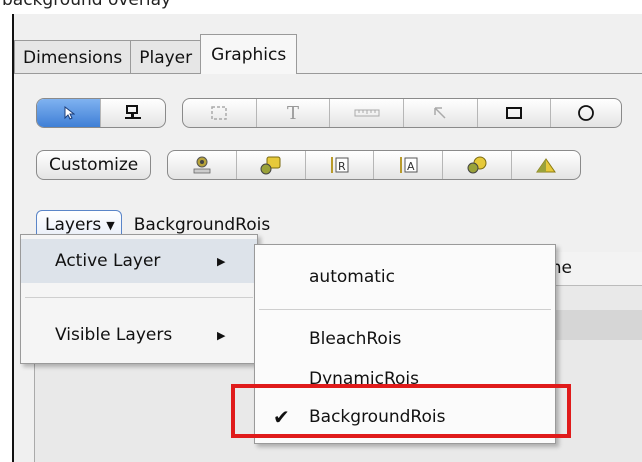 The width and height of the screenshot is (642, 462). I want to click on submenu-item-automatic: automatic, so click(405, 277).